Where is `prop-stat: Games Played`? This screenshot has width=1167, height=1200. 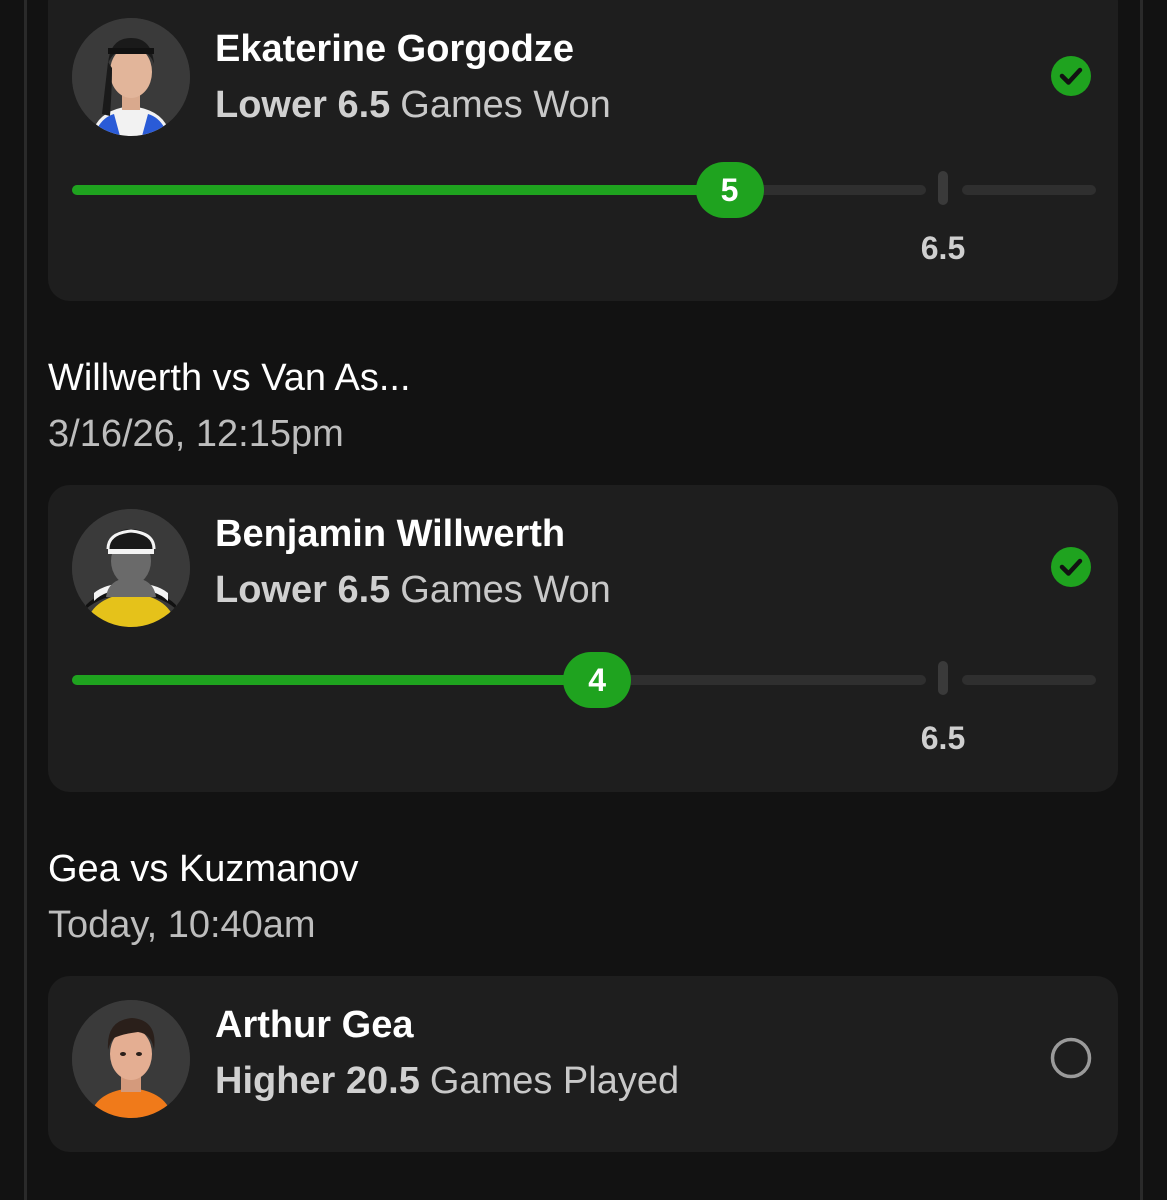
prop-stat: Games Played is located at coordinates (554, 1081).